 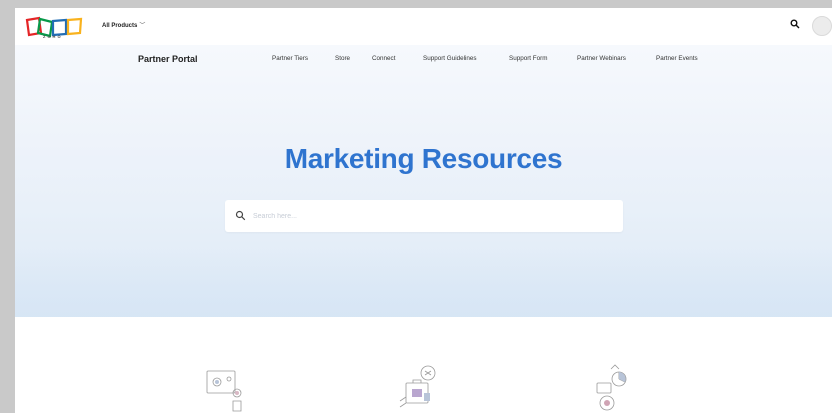 I want to click on page-title: Marketing Resources, so click(x=423, y=158).